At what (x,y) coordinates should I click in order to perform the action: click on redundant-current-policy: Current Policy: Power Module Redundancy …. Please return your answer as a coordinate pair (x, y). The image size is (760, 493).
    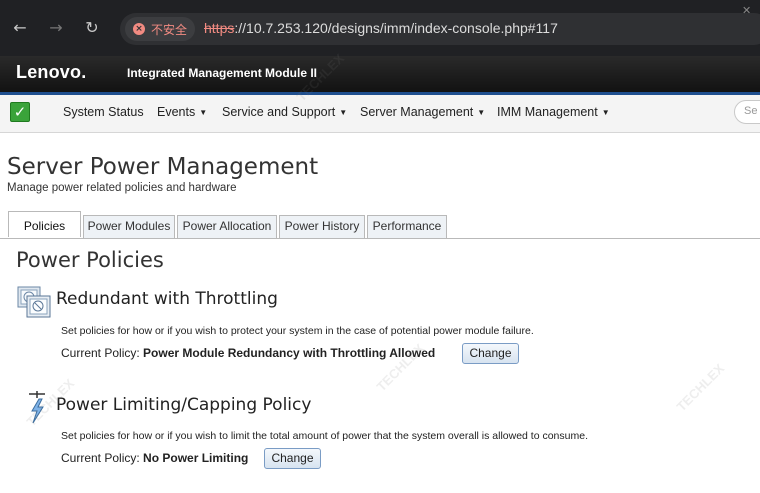
    Looking at the image, I should click on (248, 353).